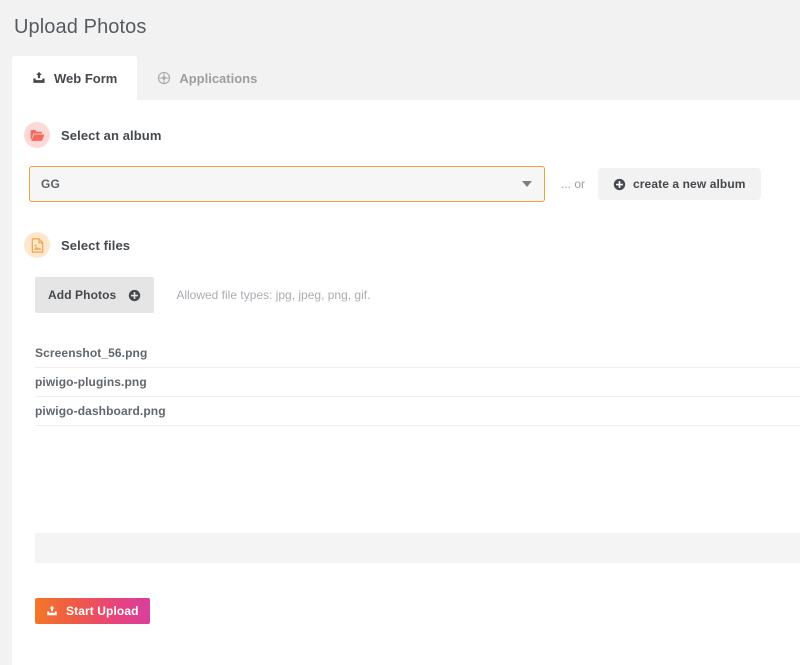 This screenshot has width=800, height=665. I want to click on add-photos-button: Add Photos, so click(95, 295).